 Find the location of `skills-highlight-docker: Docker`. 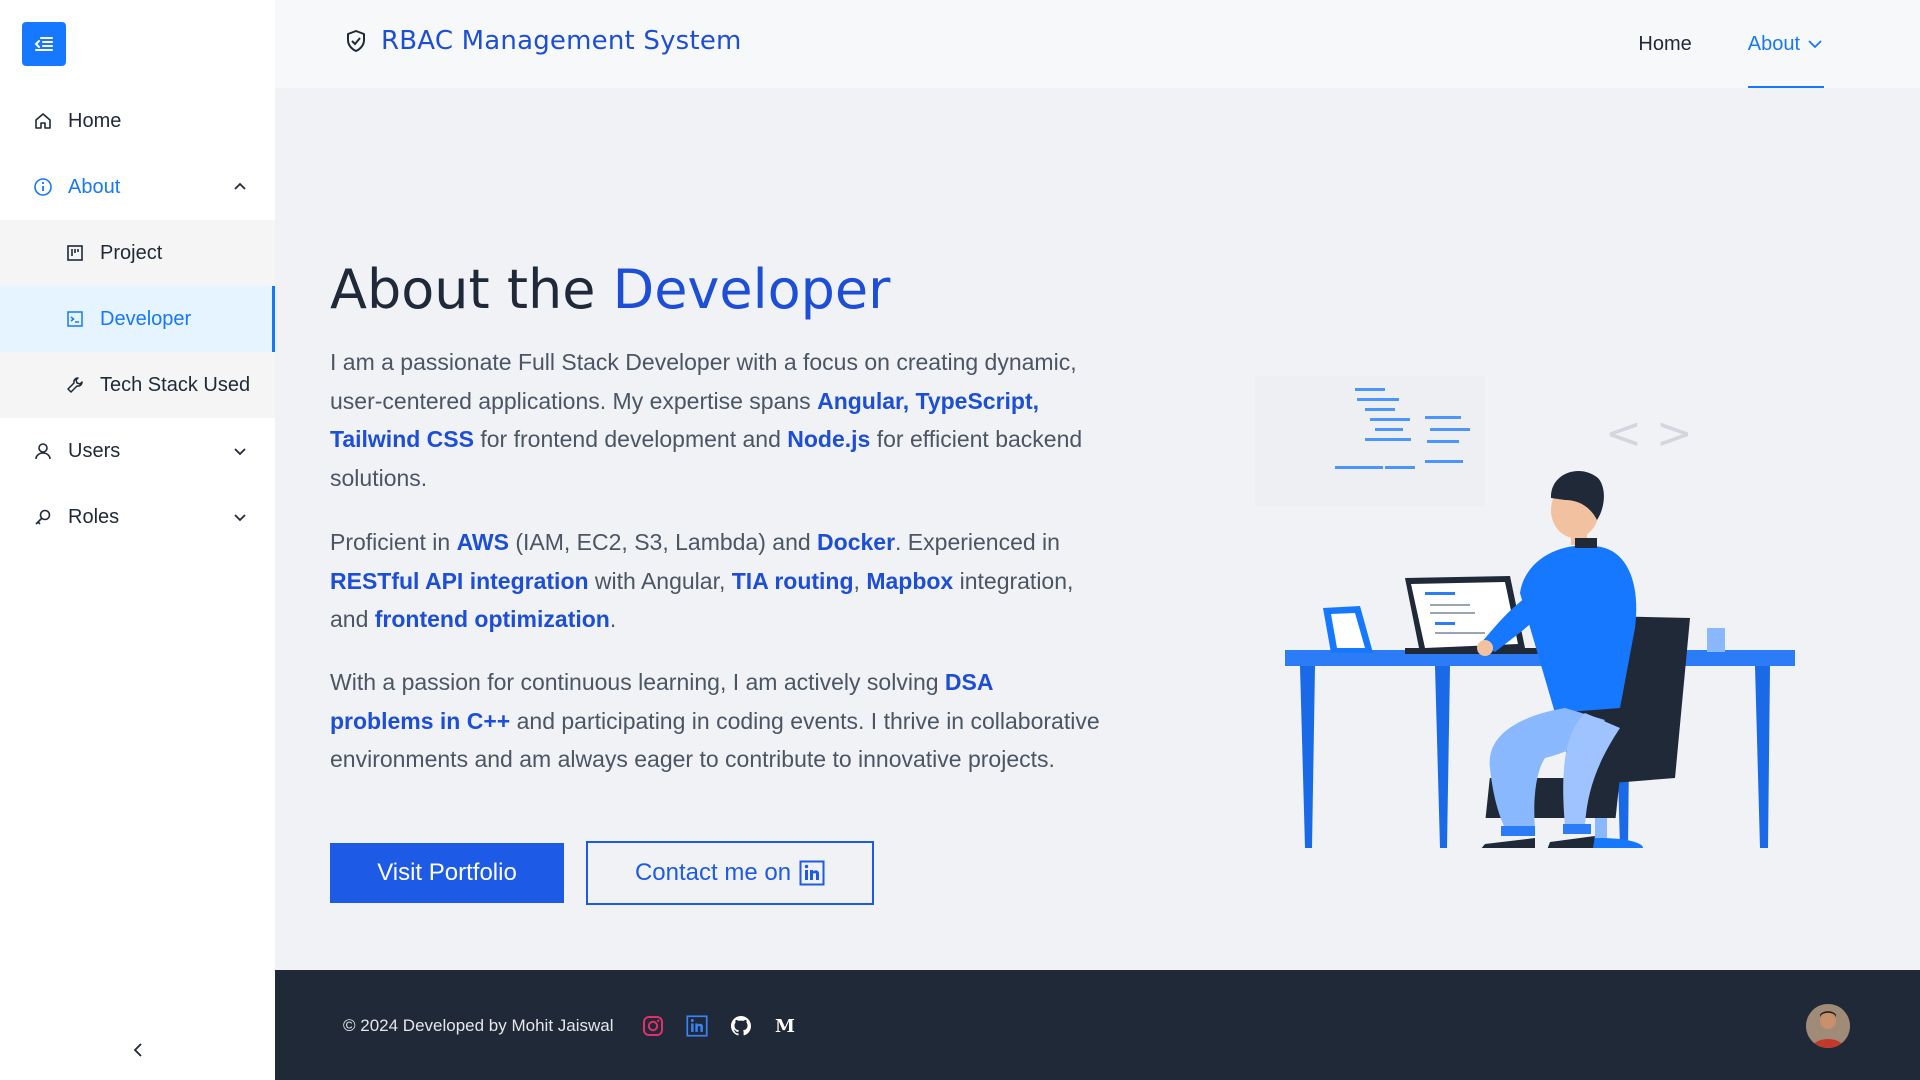

skills-highlight-docker: Docker is located at coordinates (856, 542).